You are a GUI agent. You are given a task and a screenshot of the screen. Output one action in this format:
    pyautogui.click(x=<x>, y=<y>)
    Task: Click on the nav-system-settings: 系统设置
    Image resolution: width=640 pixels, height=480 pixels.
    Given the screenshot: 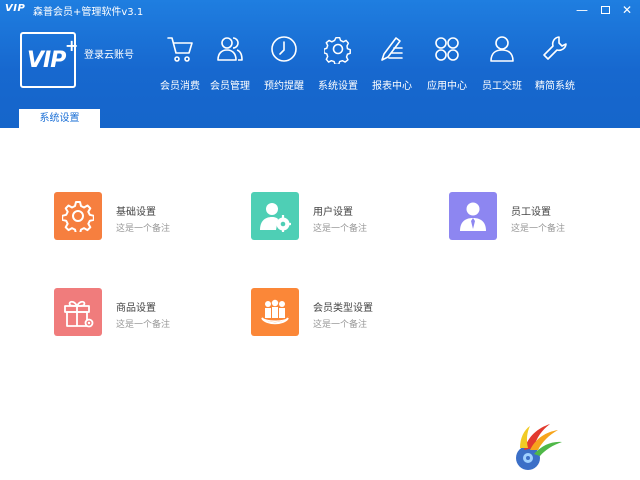 What is the action you would take?
    pyautogui.click(x=338, y=64)
    